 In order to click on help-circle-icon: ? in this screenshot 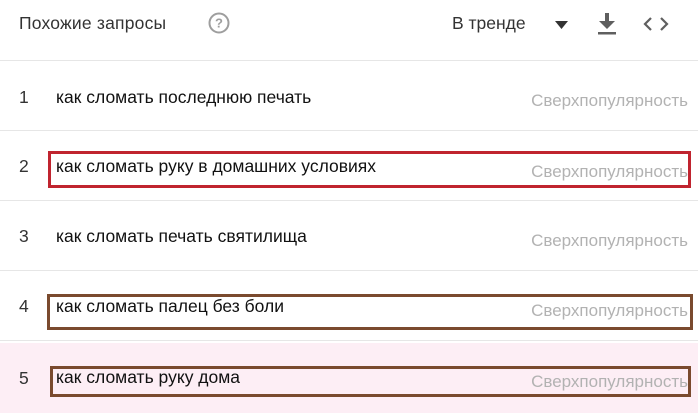, I will do `click(219, 23)`.